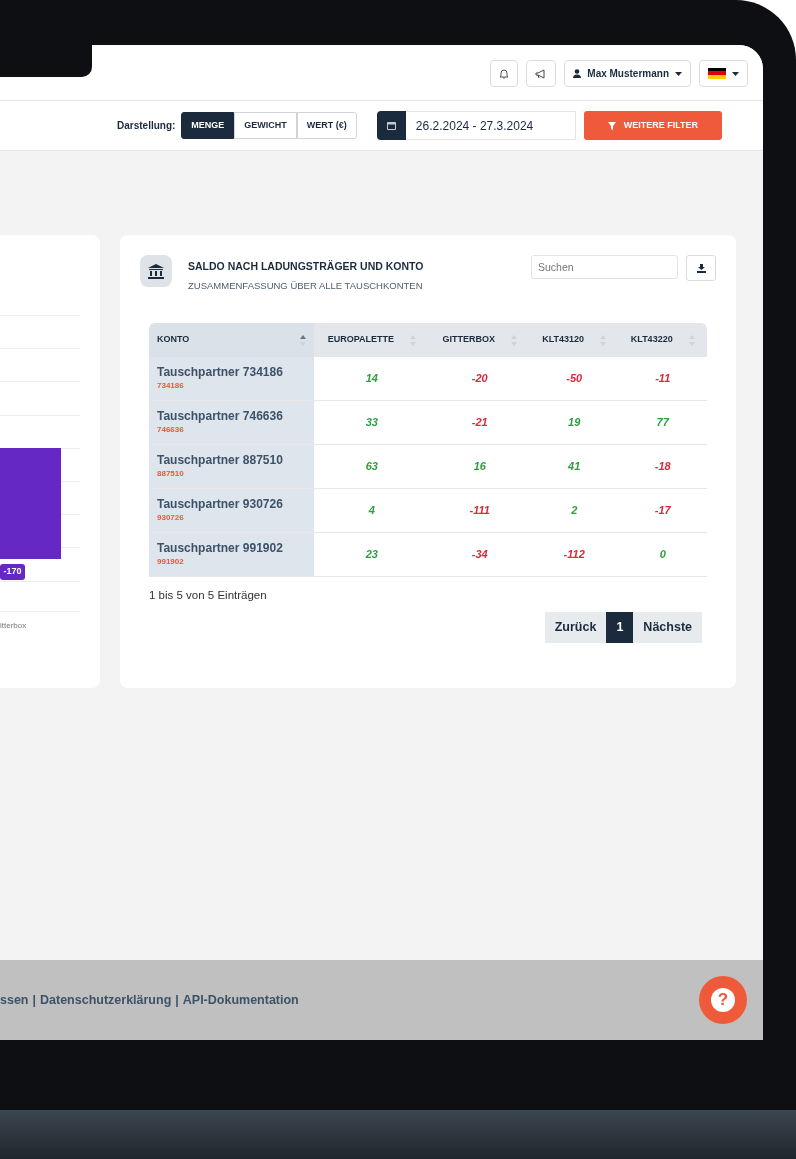  What do you see at coordinates (231, 504) in the screenshot?
I see `partner-name-link: Tauschpartner 930726` at bounding box center [231, 504].